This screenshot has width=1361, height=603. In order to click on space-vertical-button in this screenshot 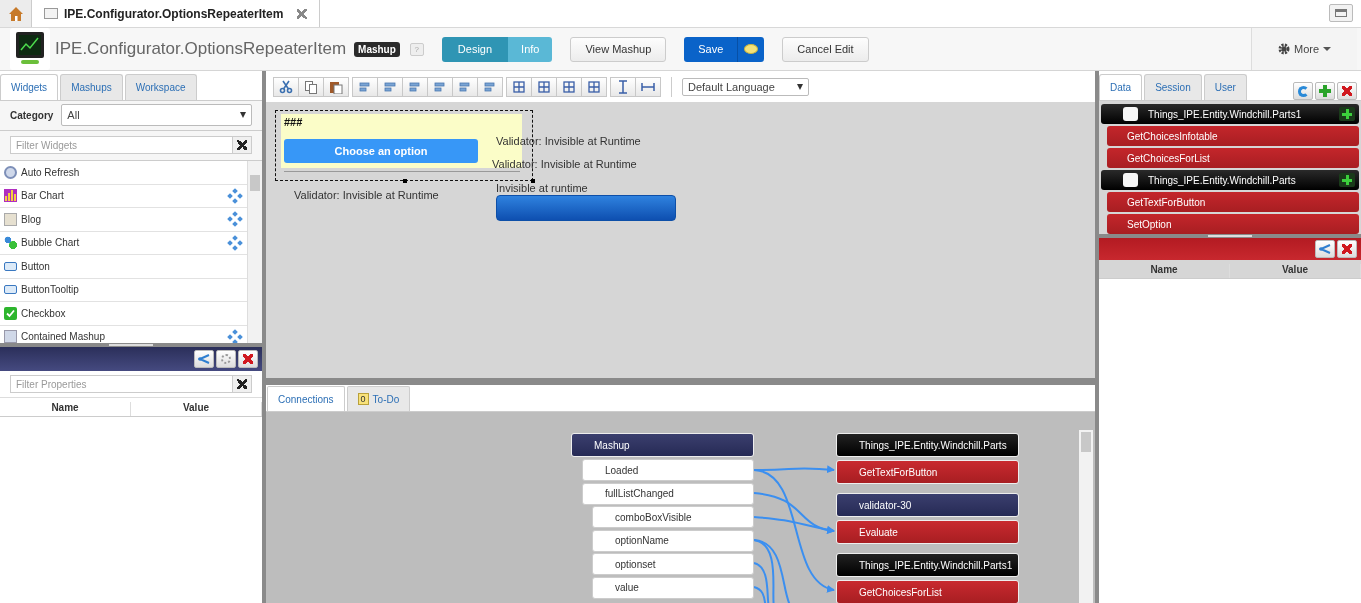, I will do `click(623, 86)`.